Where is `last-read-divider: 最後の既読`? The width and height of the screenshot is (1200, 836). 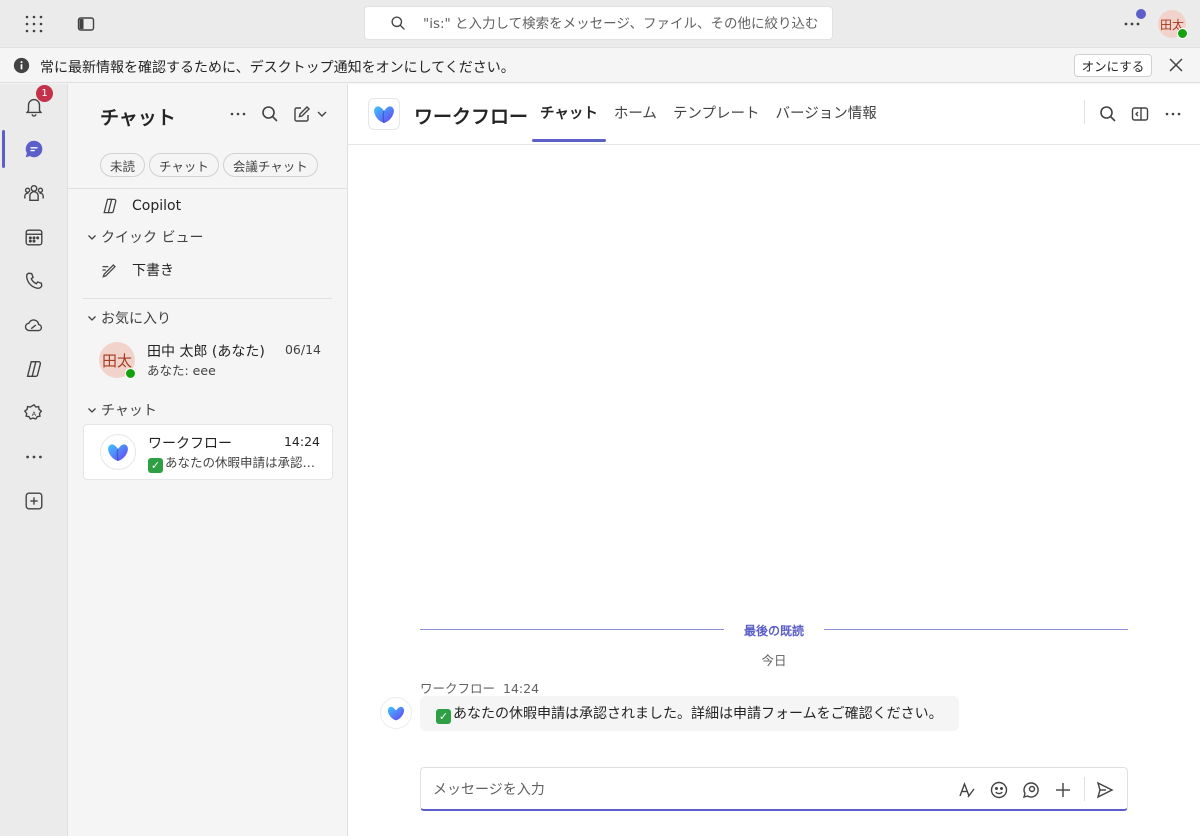 last-read-divider: 最後の既読 is located at coordinates (774, 630).